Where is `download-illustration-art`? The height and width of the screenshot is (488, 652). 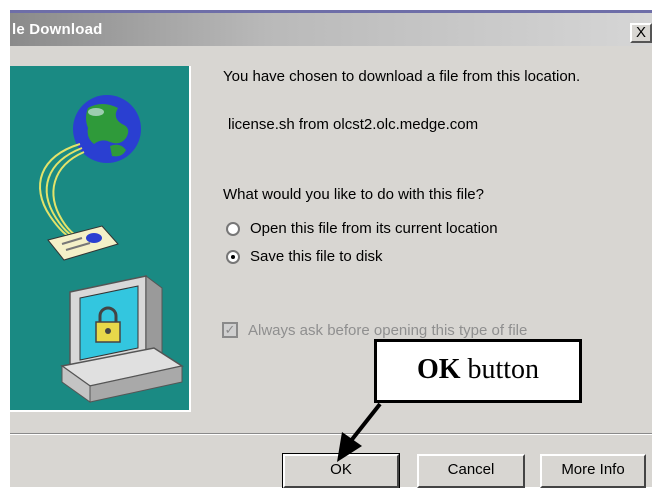 download-illustration-art is located at coordinates (111, 249).